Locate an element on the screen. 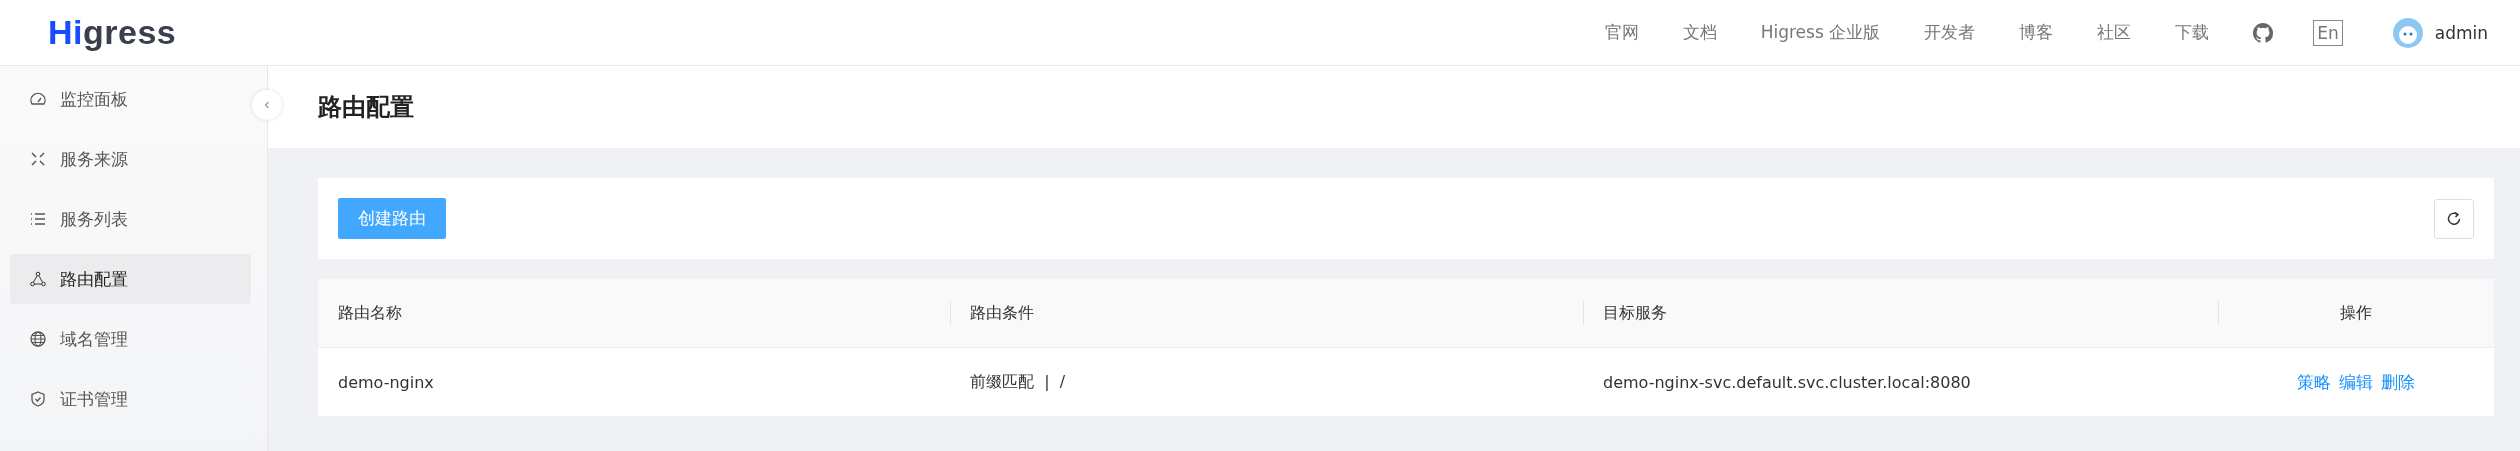  column-header: 路由条件 is located at coordinates (1002, 313).